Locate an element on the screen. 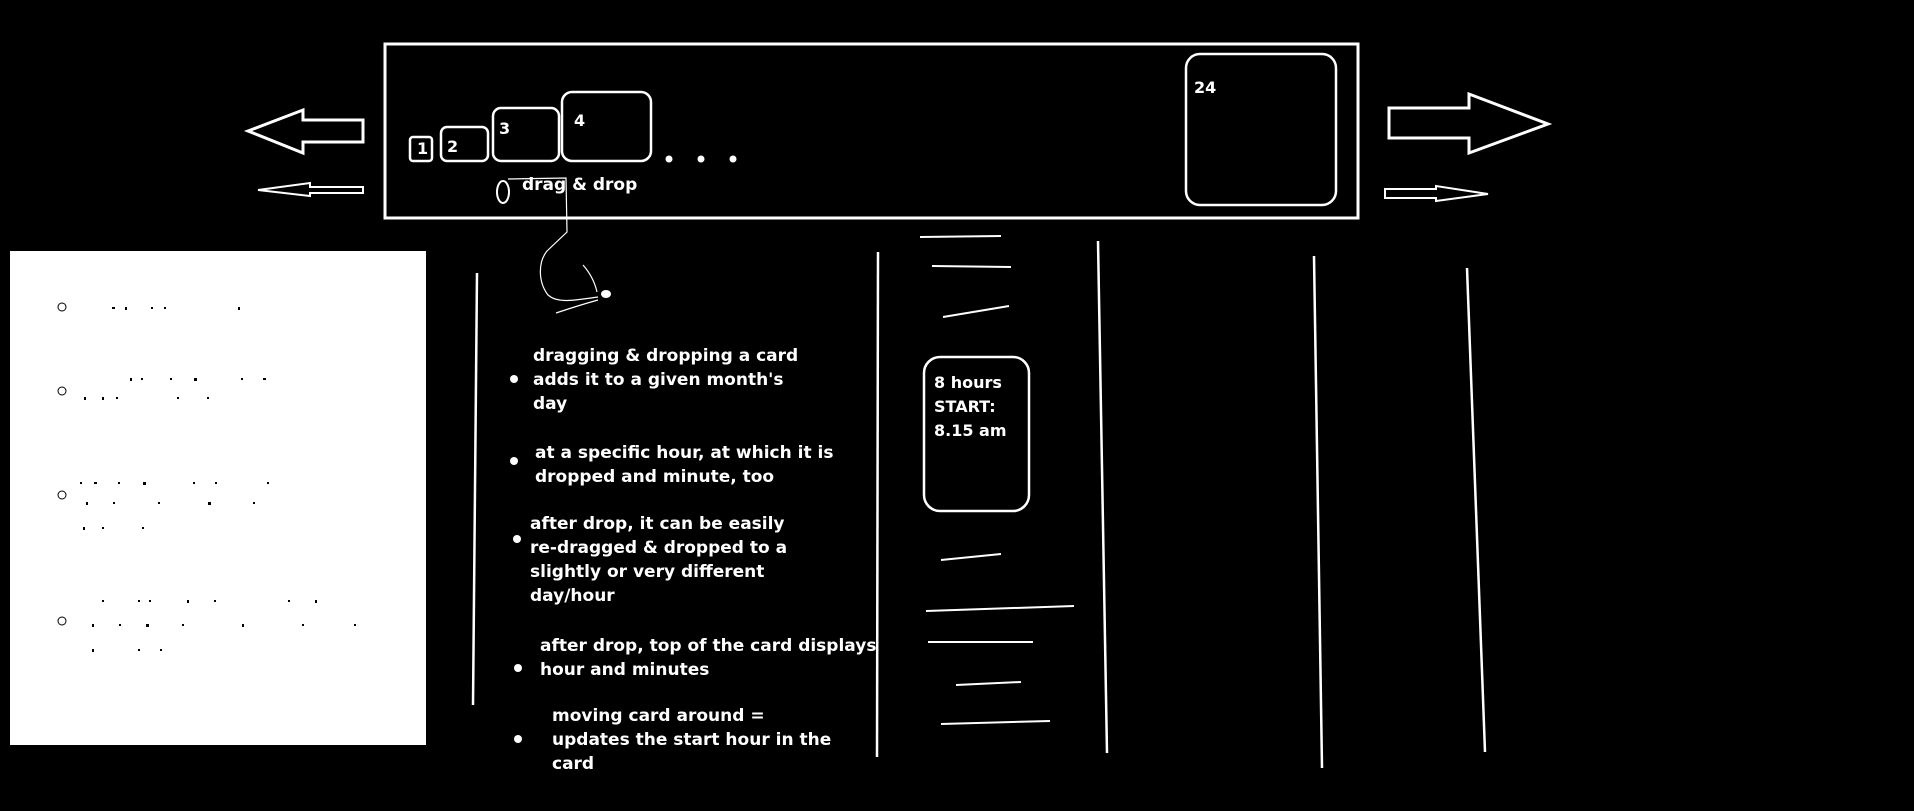 This screenshot has height=811, width=1914. card-2-label: 2 is located at coordinates (453, 146).